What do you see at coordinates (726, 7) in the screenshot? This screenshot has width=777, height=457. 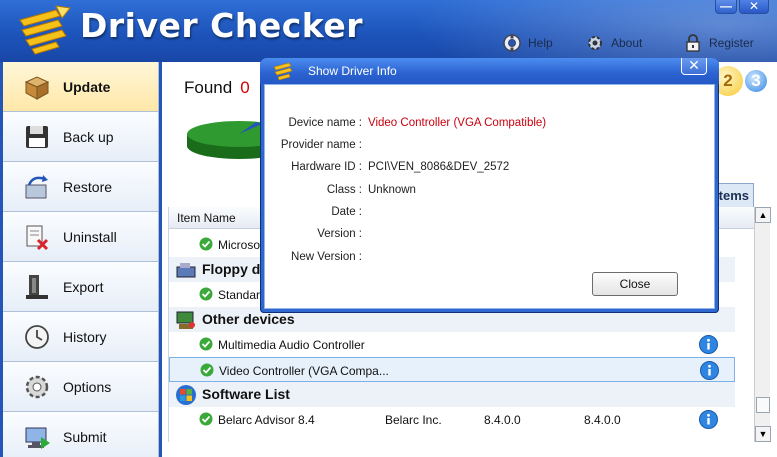 I see `minimize-button: —` at bounding box center [726, 7].